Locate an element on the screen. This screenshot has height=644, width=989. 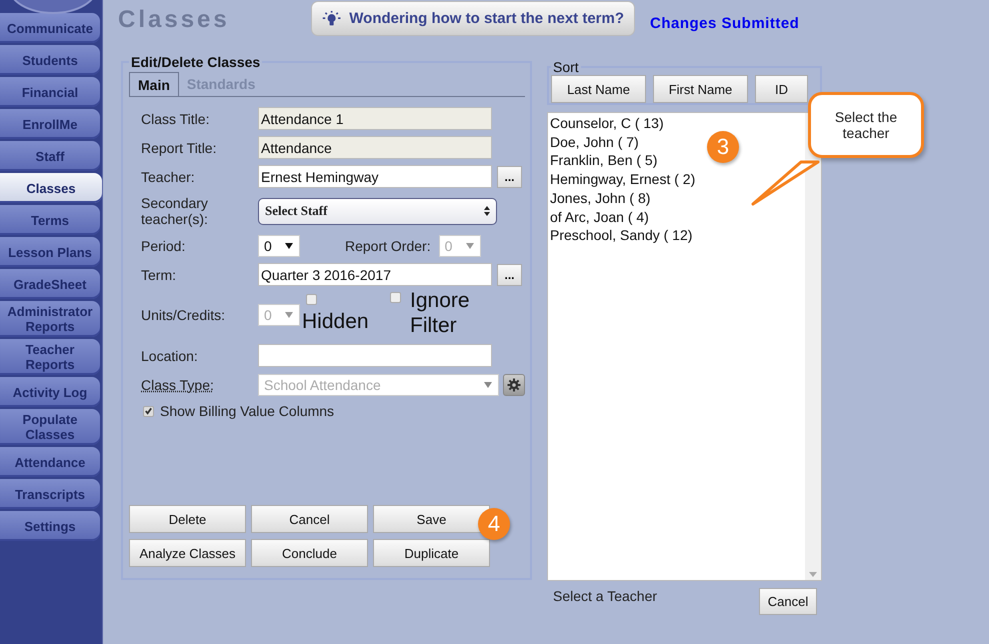
panel-legend: Edit/Delete Classes is located at coordinates (195, 62).